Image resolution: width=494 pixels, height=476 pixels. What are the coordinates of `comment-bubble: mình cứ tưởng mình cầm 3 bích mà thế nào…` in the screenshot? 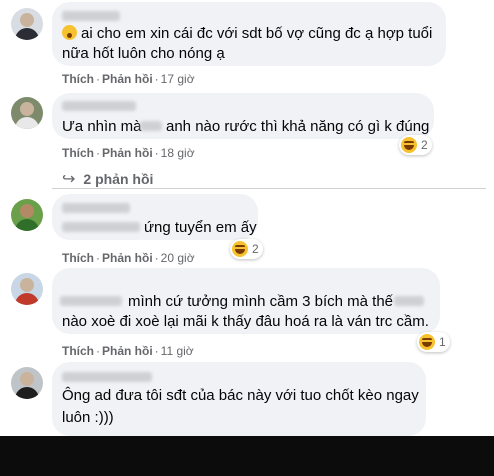 It's located at (246, 301).